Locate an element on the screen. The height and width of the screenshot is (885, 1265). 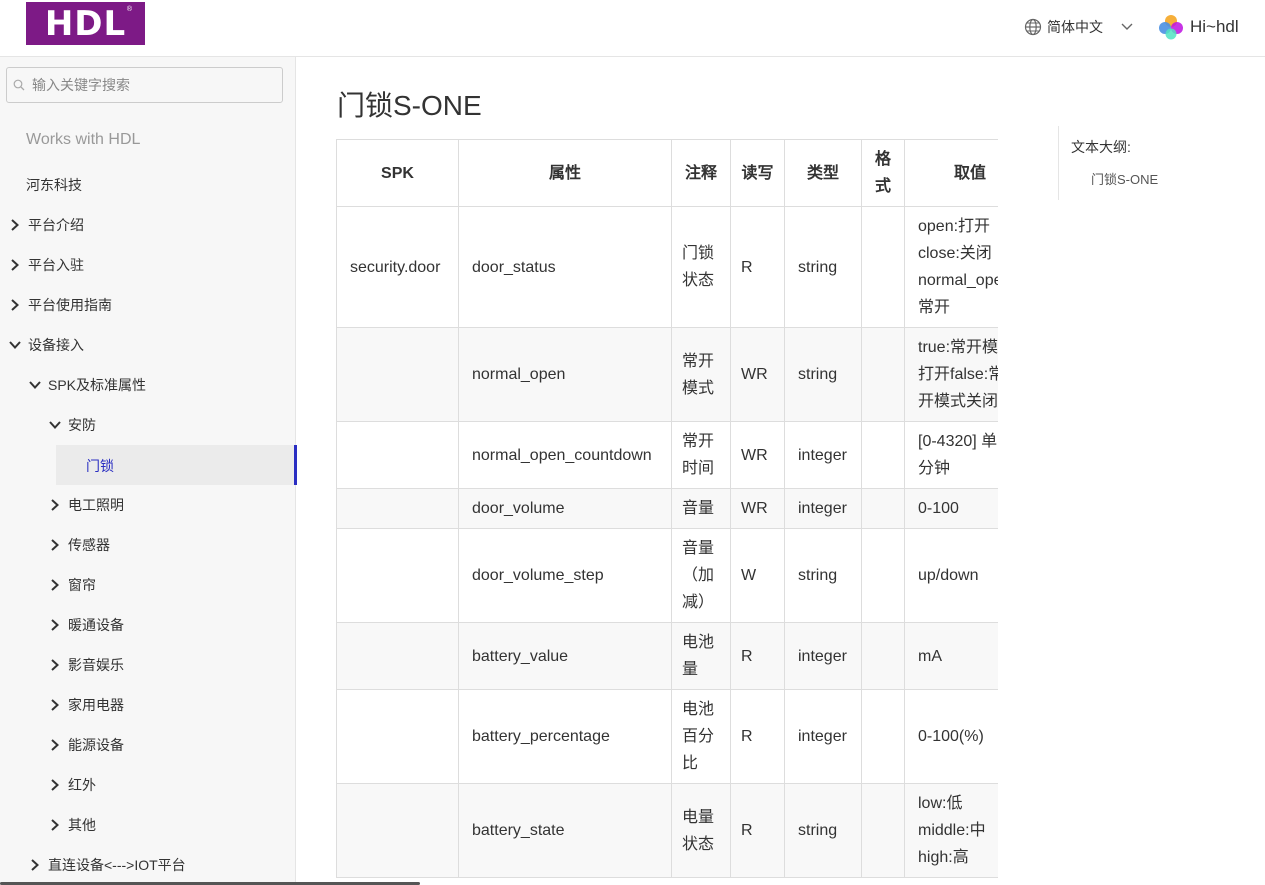
value-line: mA is located at coordinates (930, 656).